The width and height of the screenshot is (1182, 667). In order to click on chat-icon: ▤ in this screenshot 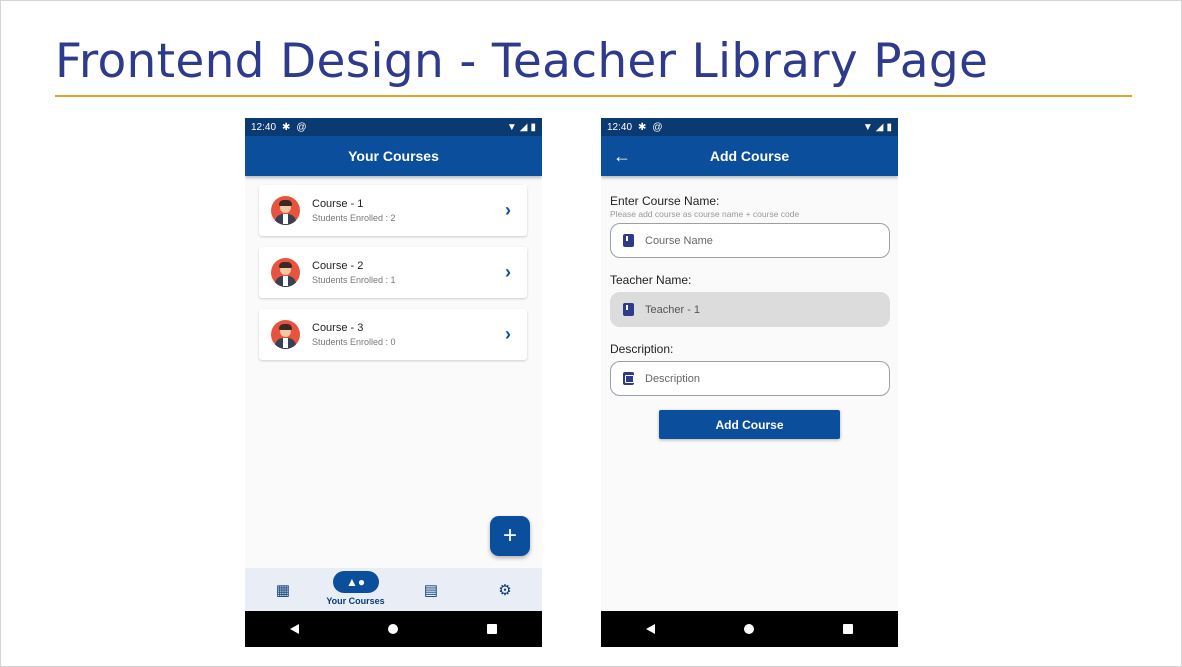, I will do `click(431, 590)`.